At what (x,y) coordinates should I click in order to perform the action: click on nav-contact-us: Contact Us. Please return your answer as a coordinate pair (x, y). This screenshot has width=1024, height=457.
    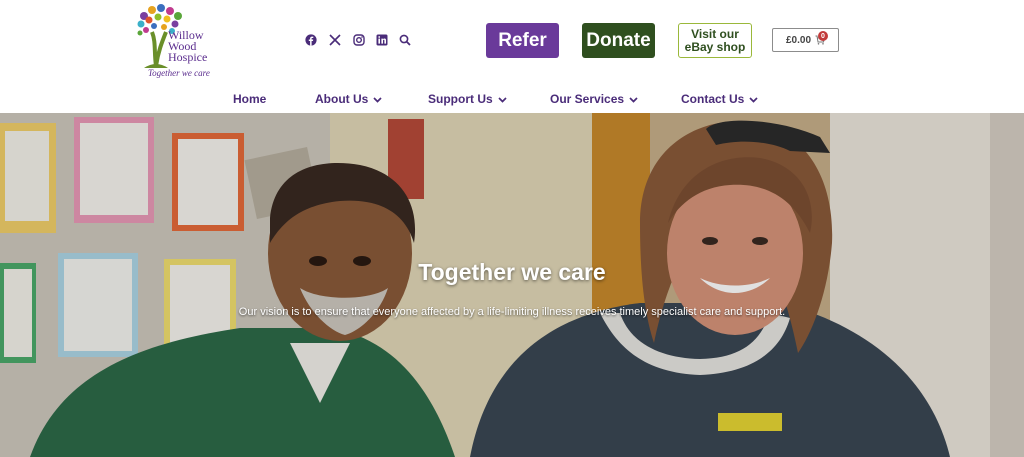
    Looking at the image, I should click on (719, 99).